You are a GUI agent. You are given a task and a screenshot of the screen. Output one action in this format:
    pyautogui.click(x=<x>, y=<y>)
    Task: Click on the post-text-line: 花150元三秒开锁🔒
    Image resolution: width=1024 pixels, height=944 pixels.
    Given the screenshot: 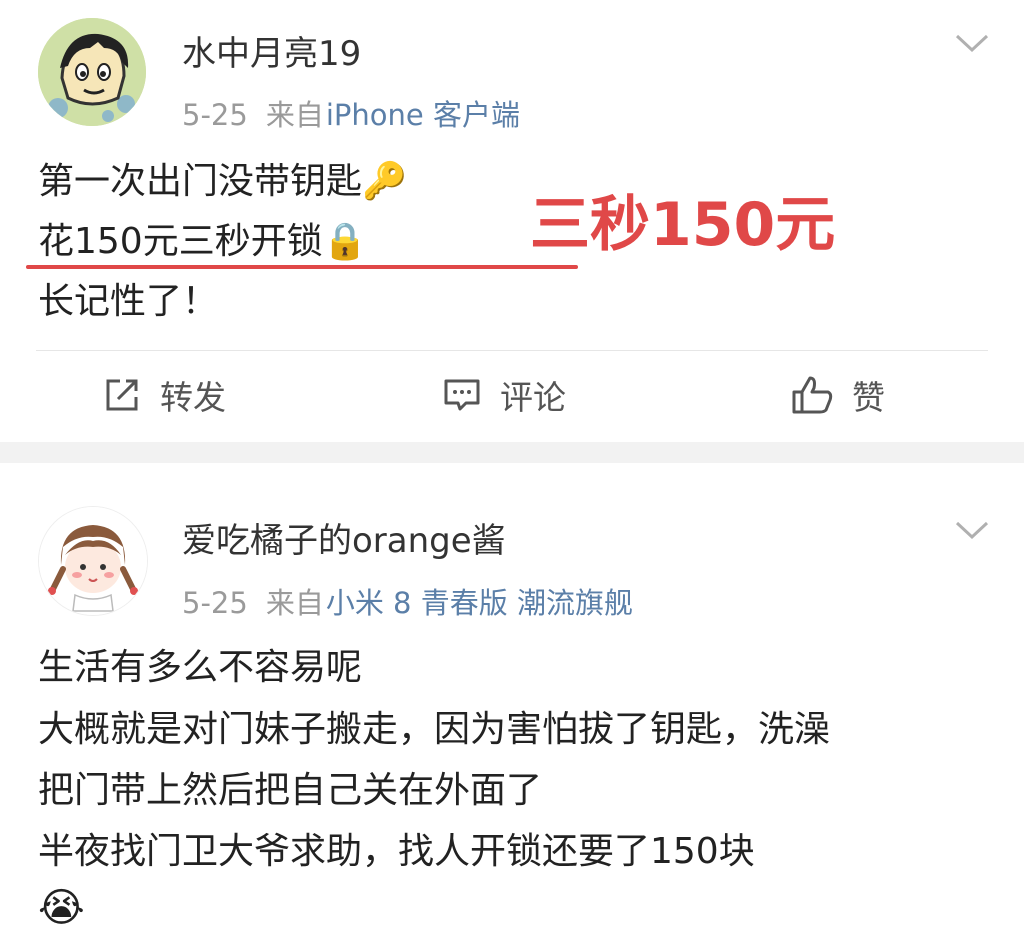 What is the action you would take?
    pyautogui.click(x=203, y=241)
    